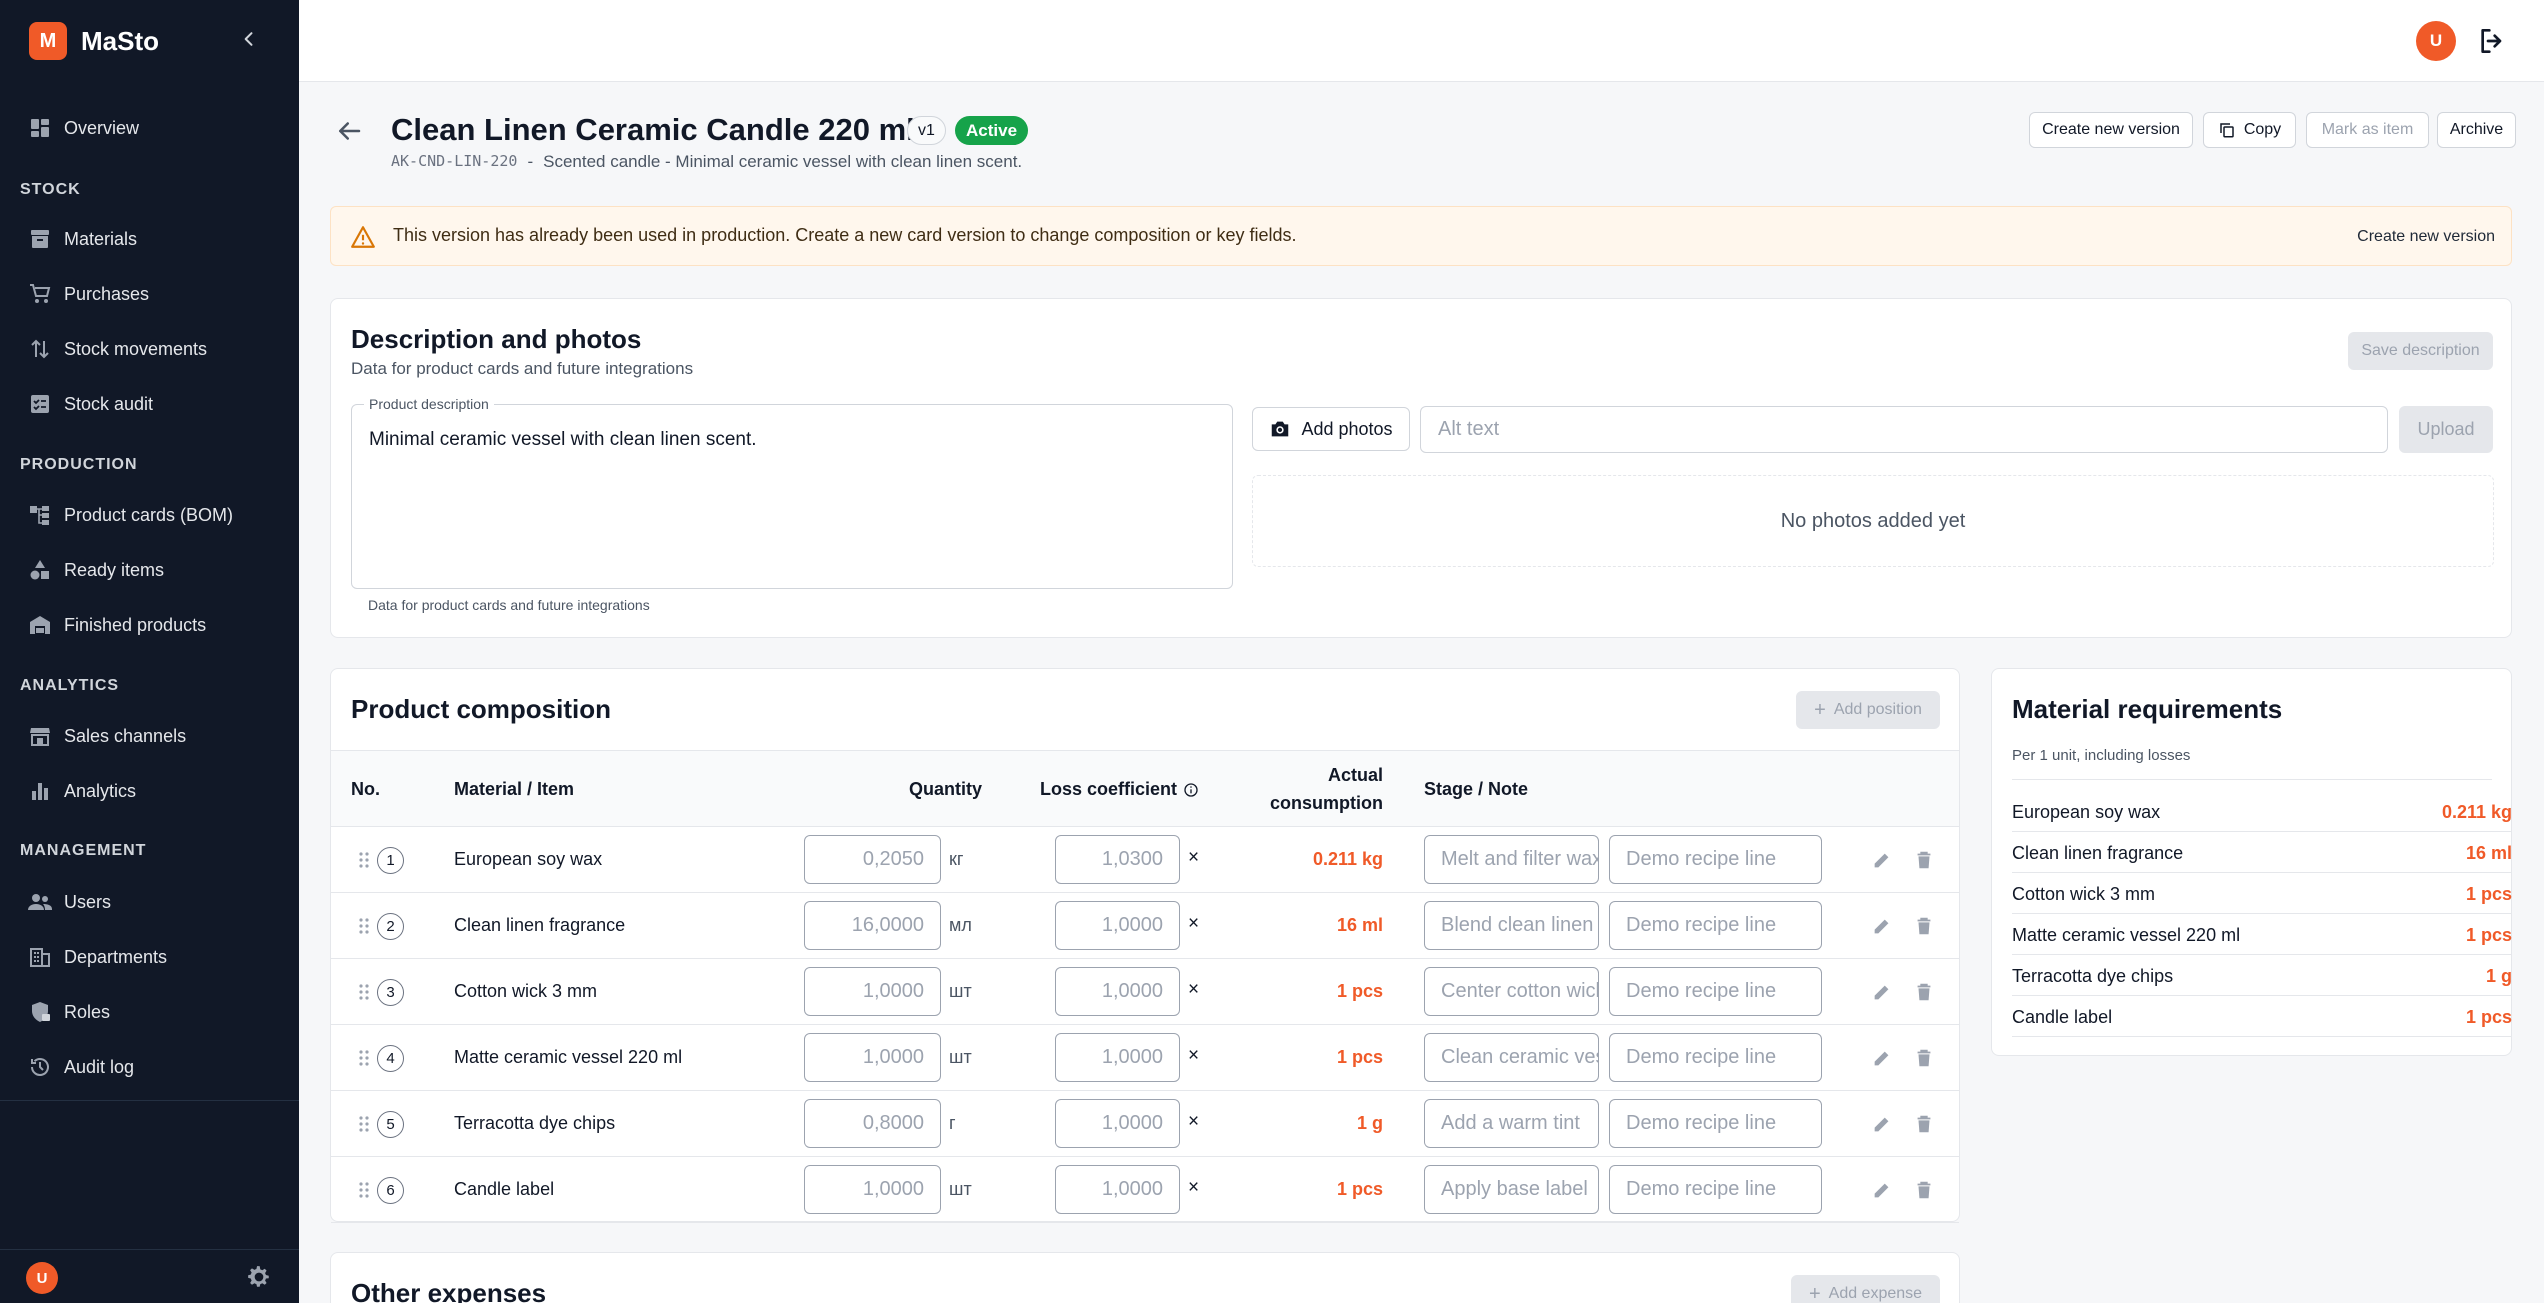  What do you see at coordinates (2367, 130) in the screenshot?
I see `mark-as-item-button: Mark as item` at bounding box center [2367, 130].